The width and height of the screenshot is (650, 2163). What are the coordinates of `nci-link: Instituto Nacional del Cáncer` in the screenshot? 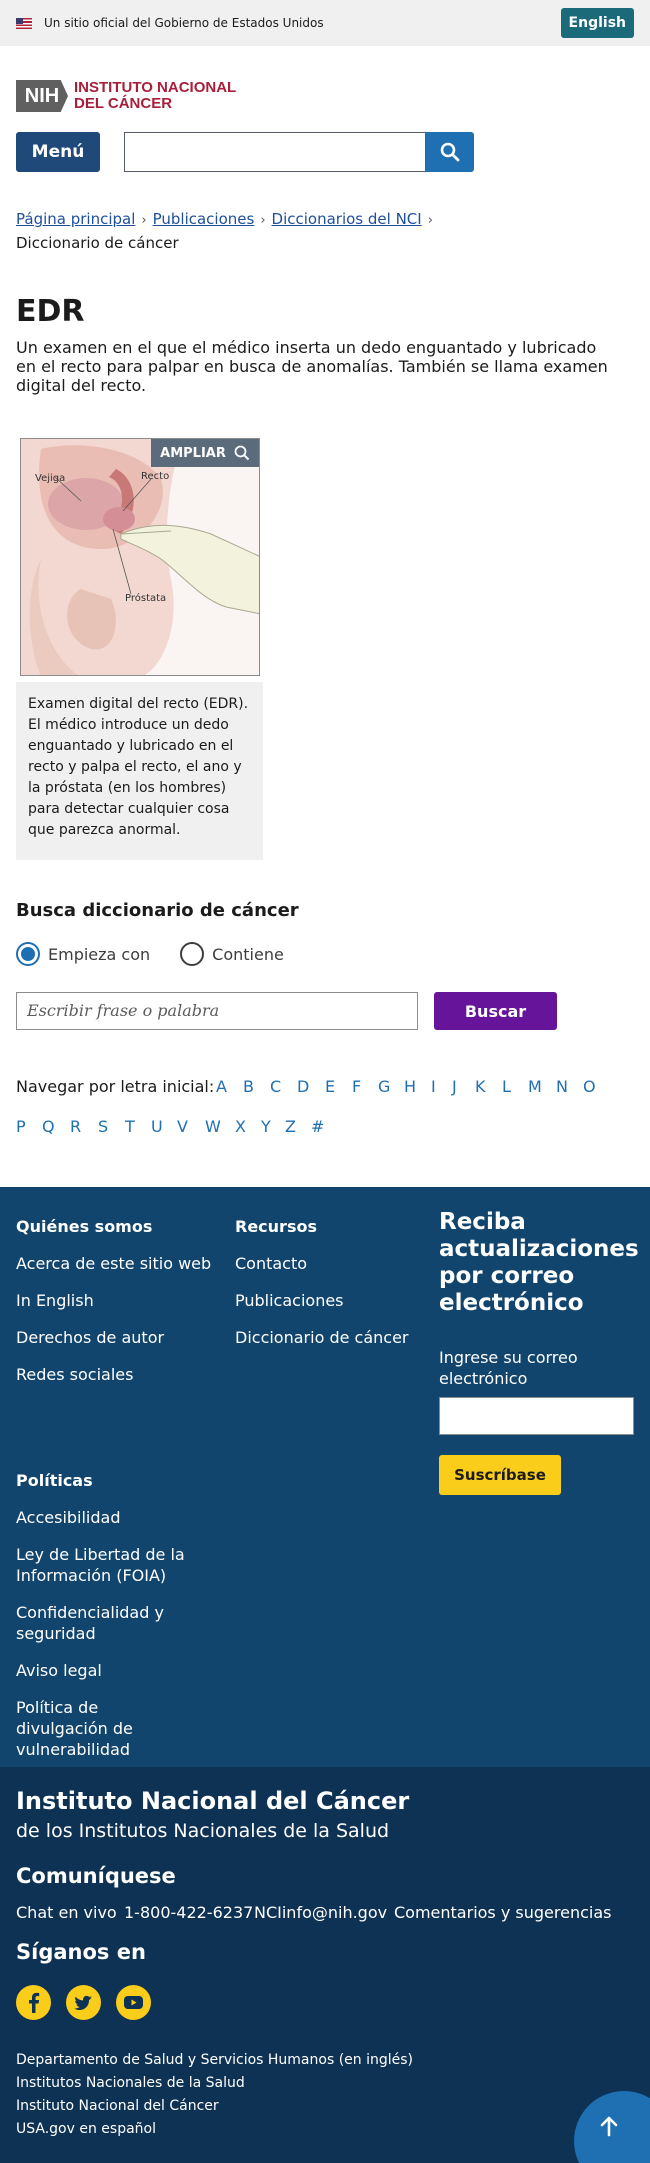 It's located at (117, 2106).